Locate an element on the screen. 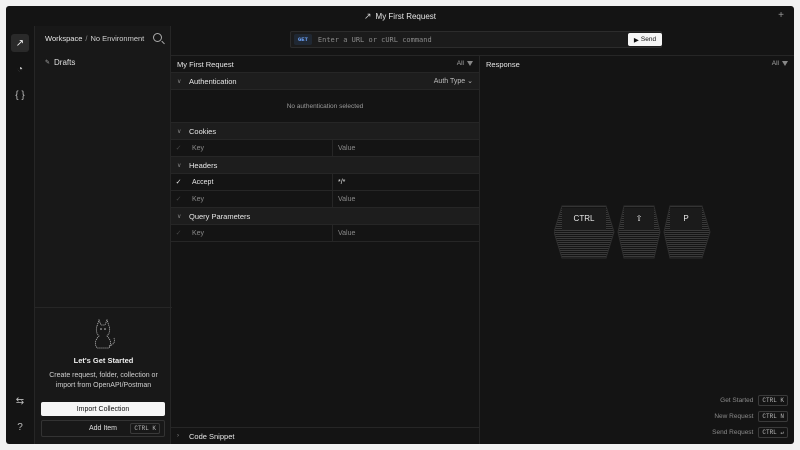  auth-empty-message: No authentication selected is located at coordinates (325, 106).